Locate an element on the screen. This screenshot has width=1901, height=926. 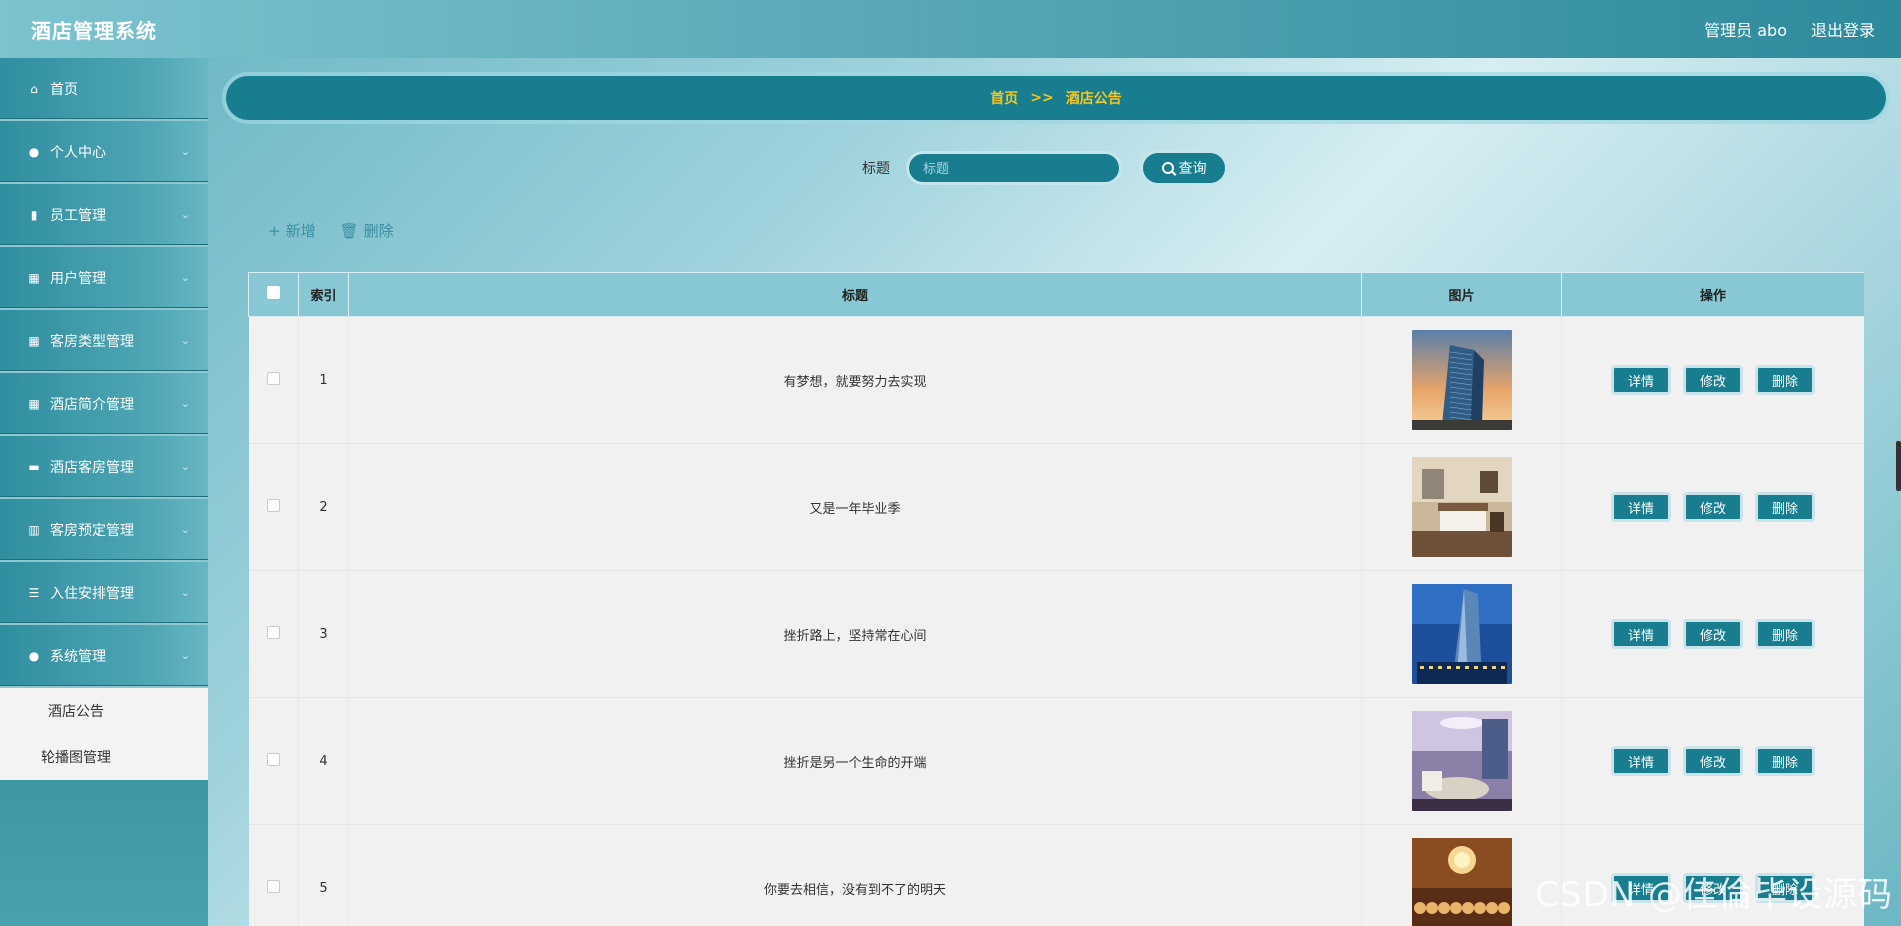
watermark: CSDN @佳倫毕设源码 is located at coordinates (1714, 895).